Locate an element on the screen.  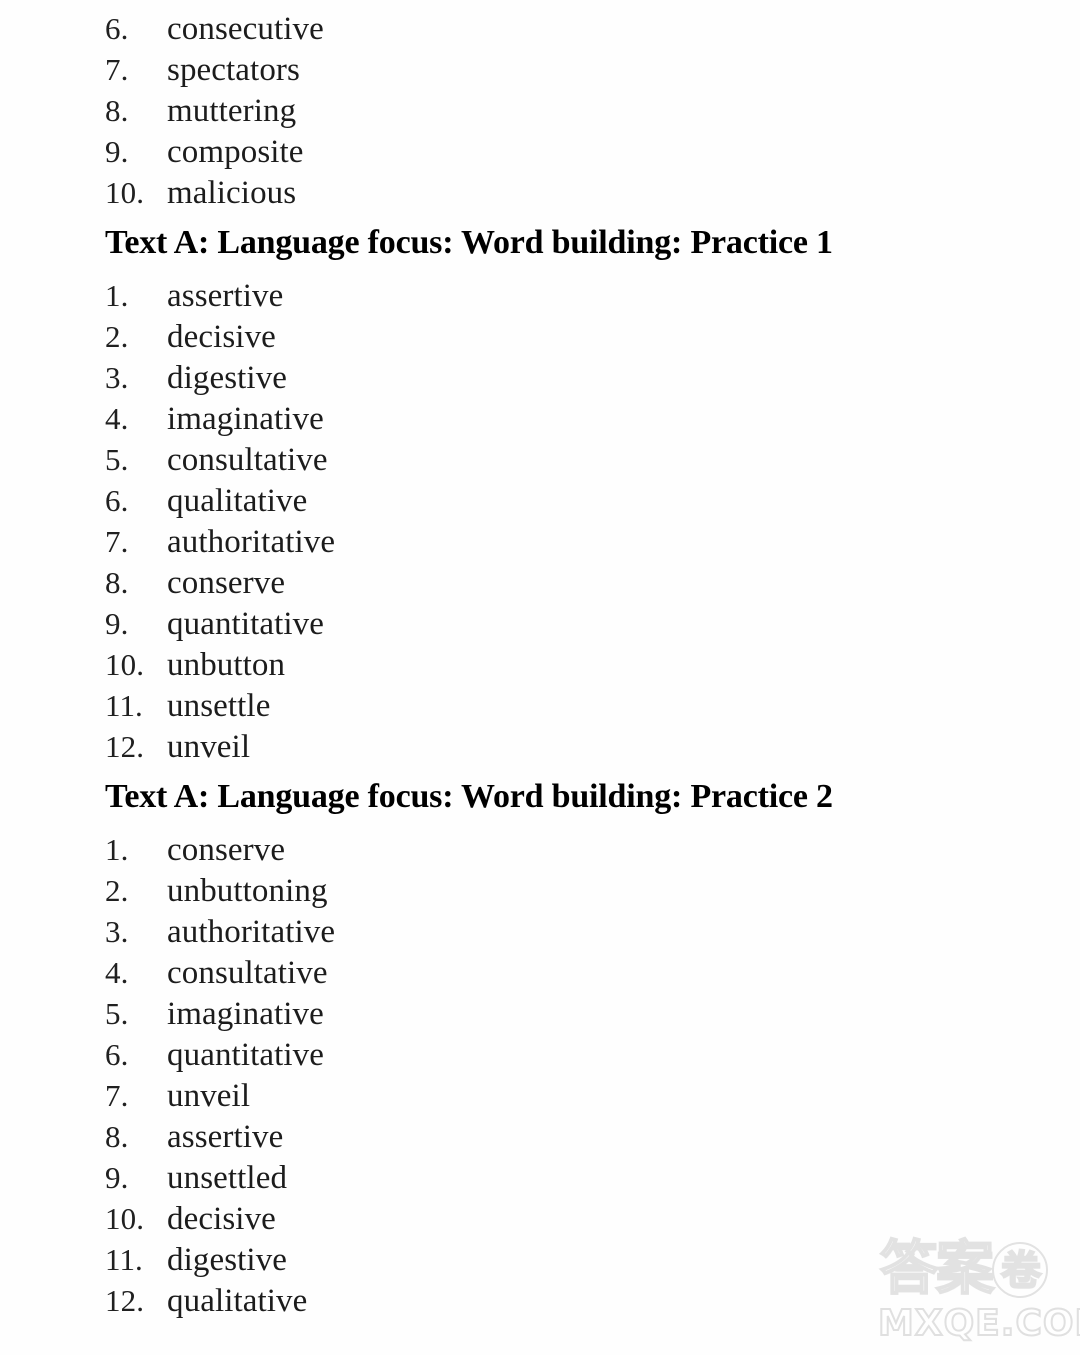
list-item-word: composite is located at coordinates (235, 152).